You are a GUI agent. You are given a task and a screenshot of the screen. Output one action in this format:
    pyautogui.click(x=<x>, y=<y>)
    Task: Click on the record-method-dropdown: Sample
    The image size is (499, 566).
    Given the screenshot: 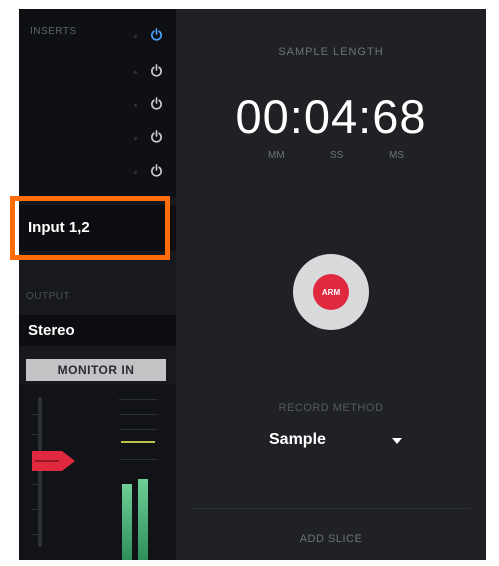 What is the action you would take?
    pyautogui.click(x=339, y=442)
    